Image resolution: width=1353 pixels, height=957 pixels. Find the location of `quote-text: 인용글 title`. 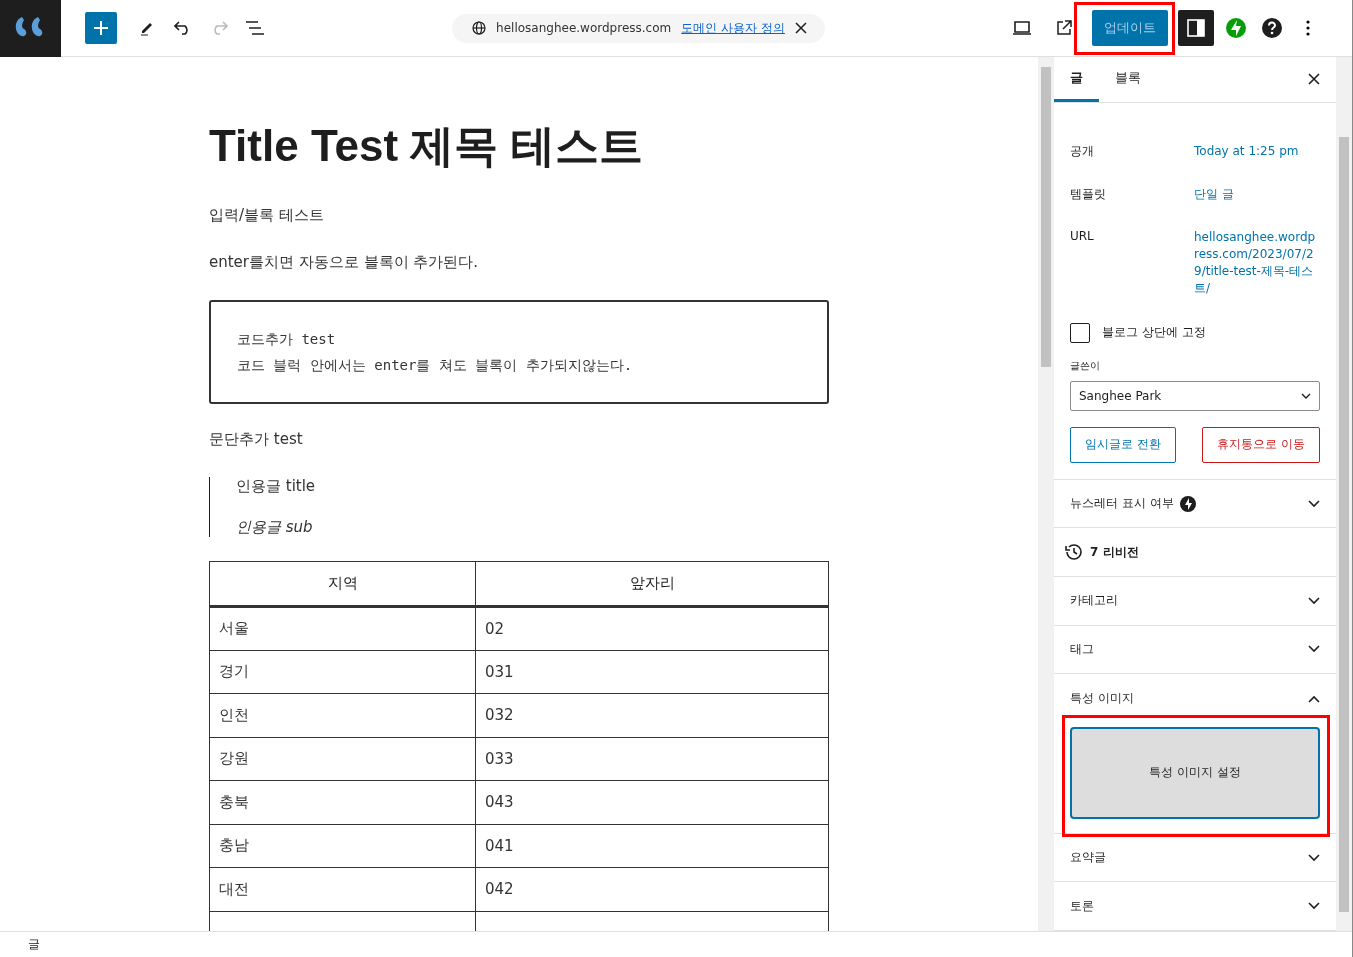

quote-text: 인용글 title is located at coordinates (276, 486).